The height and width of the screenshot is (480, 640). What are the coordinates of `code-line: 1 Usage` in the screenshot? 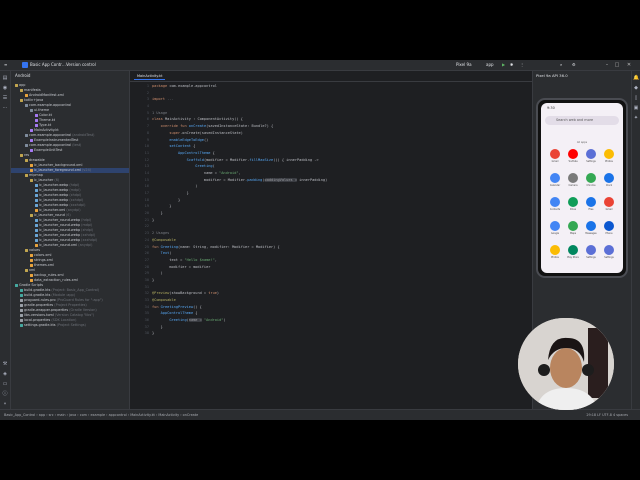 It's located at (342, 113).